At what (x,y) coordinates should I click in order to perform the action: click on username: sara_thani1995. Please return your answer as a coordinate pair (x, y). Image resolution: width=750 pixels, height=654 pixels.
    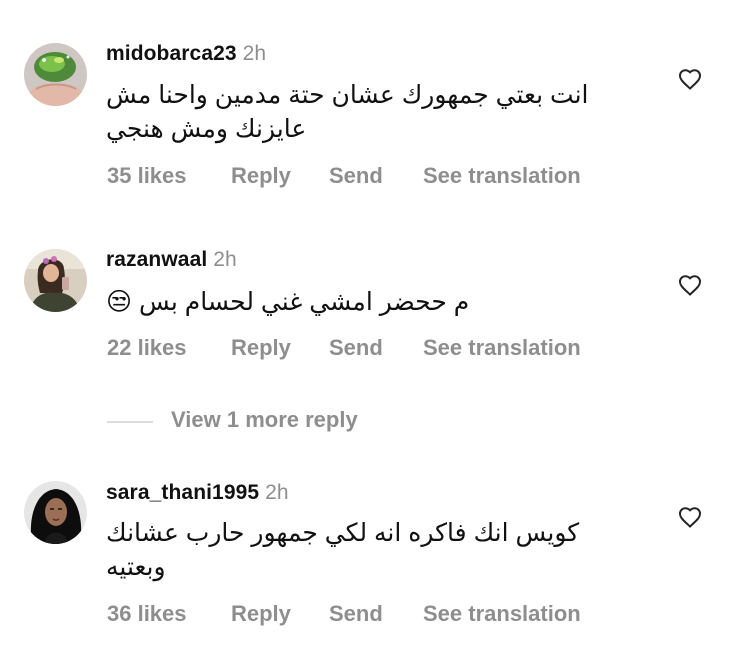
    Looking at the image, I should click on (182, 492).